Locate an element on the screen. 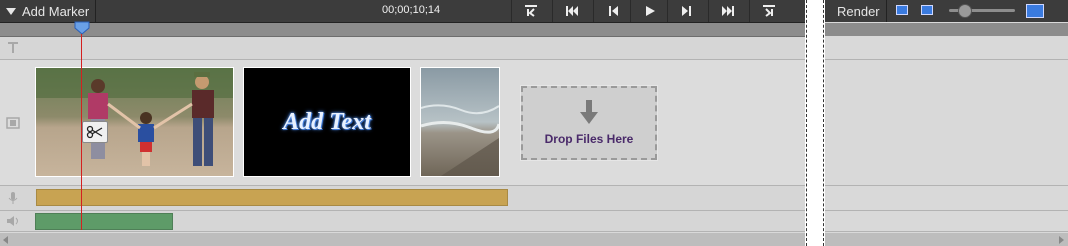 This screenshot has width=1068, height=246. skip-back-icon is located at coordinates (571, 11).